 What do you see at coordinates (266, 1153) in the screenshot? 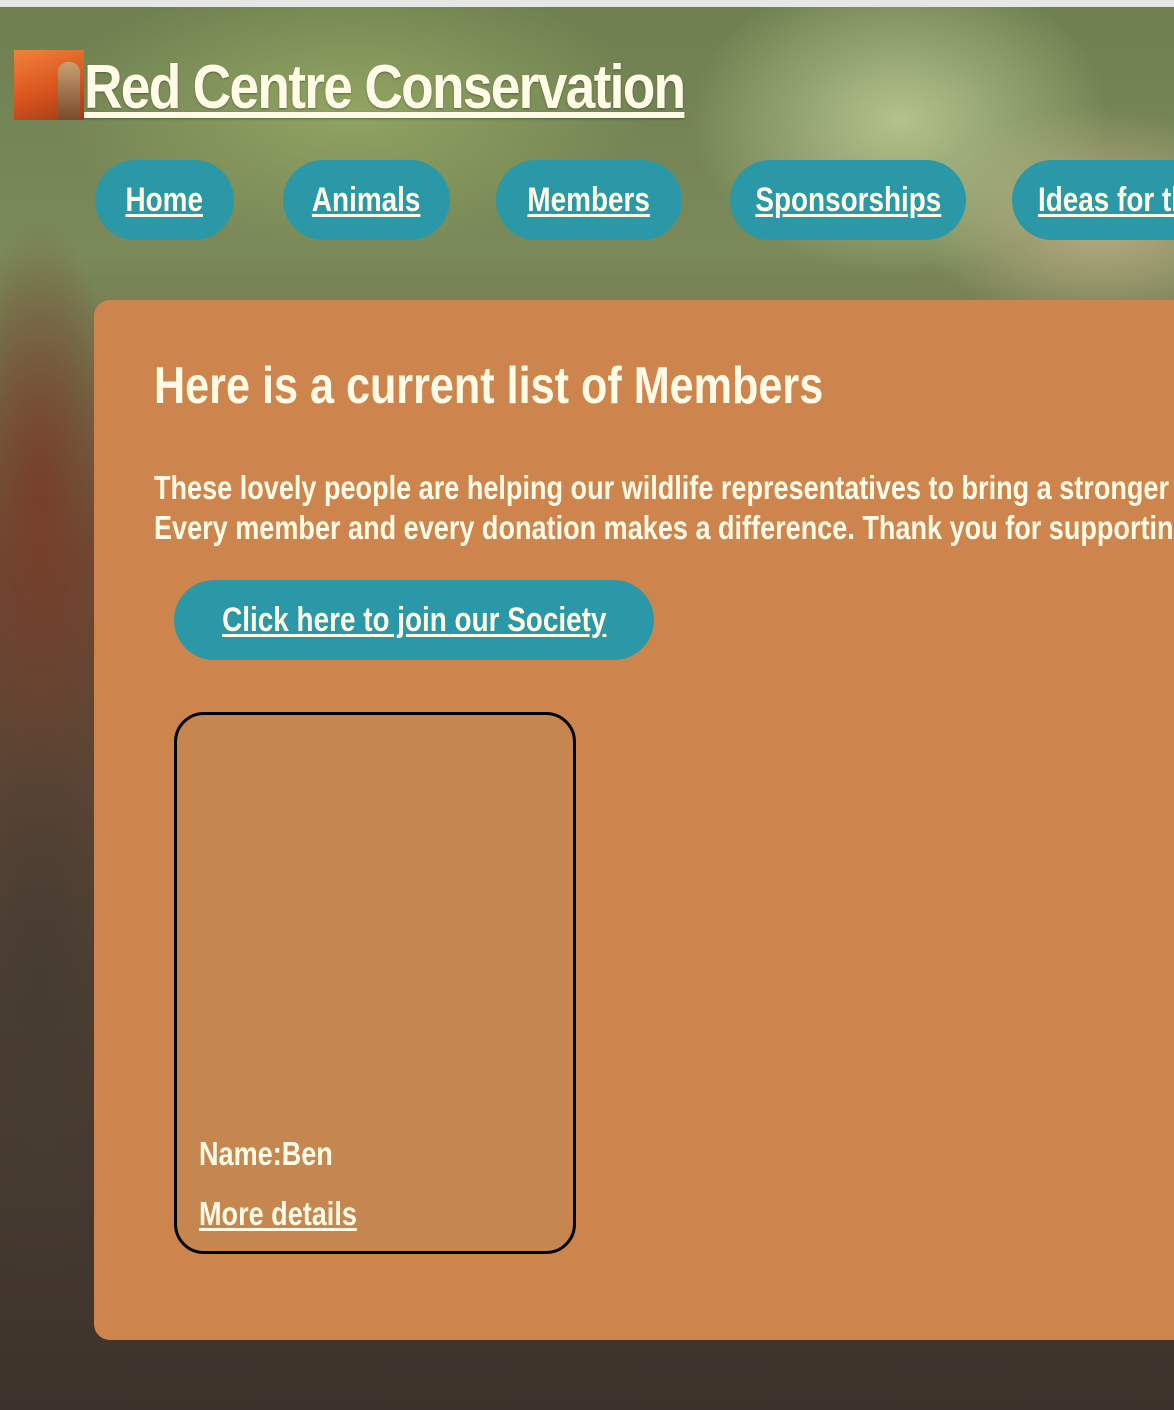
I see `member-name: Name:Ben` at bounding box center [266, 1153].